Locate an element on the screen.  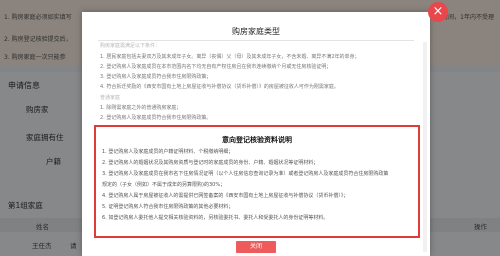
requirement-item: 1. 除刚需家庭之外的普通购房家庭； is located at coordinates (141, 108).